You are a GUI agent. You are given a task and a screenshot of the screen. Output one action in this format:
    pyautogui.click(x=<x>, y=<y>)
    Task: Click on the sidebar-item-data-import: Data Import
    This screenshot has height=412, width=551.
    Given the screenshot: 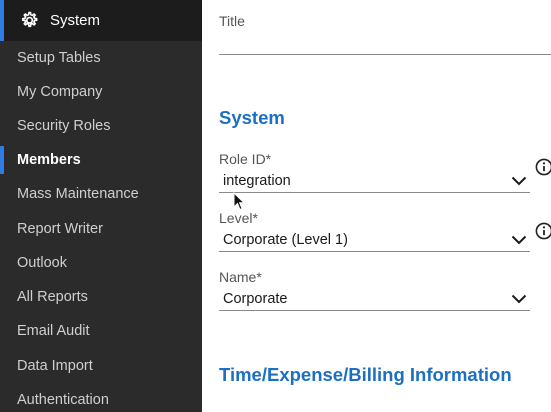 What is the action you would take?
    pyautogui.click(x=101, y=366)
    